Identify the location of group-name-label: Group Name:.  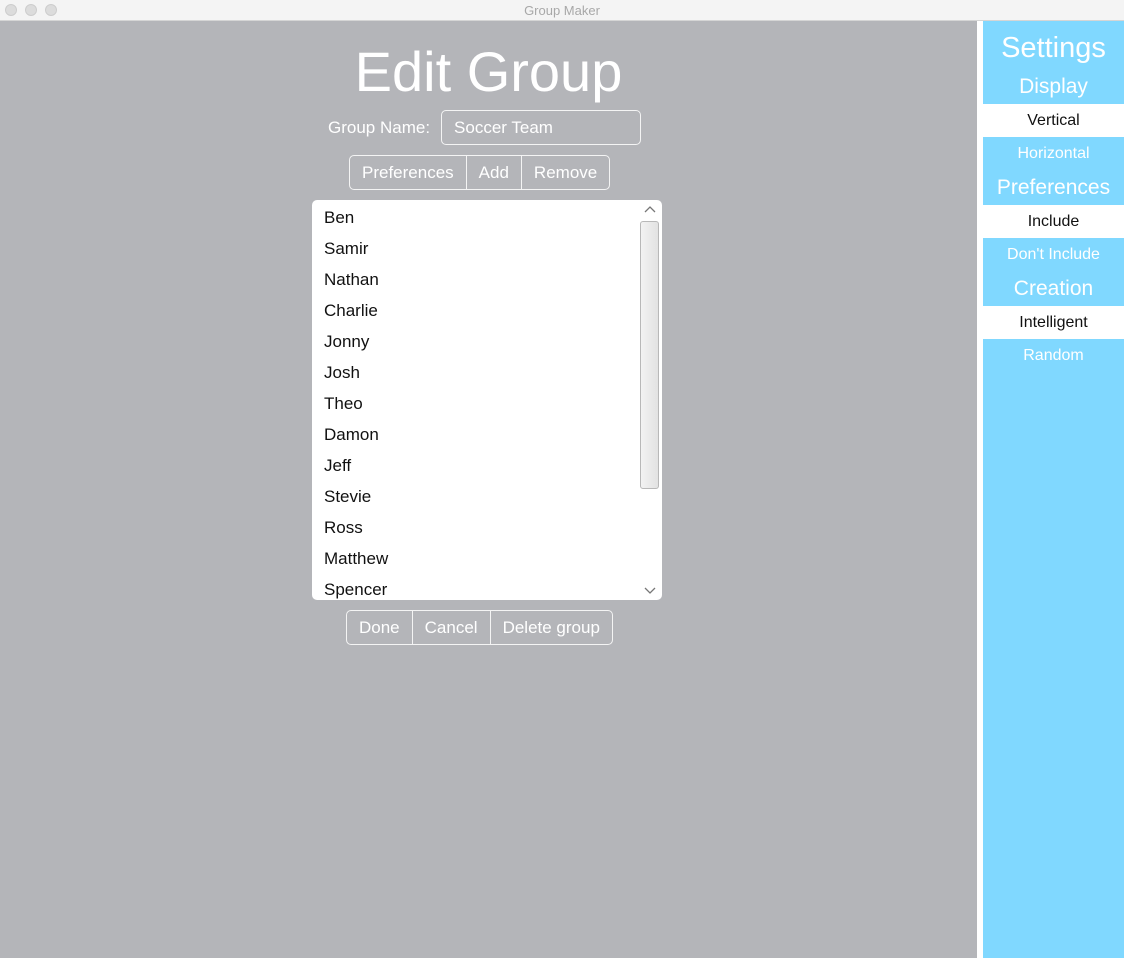
(379, 127).